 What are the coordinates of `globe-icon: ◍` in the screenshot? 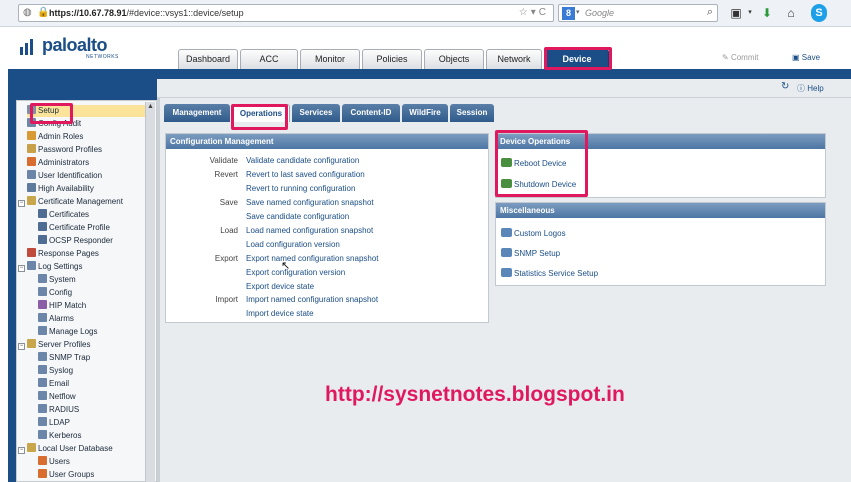 It's located at (27, 12).